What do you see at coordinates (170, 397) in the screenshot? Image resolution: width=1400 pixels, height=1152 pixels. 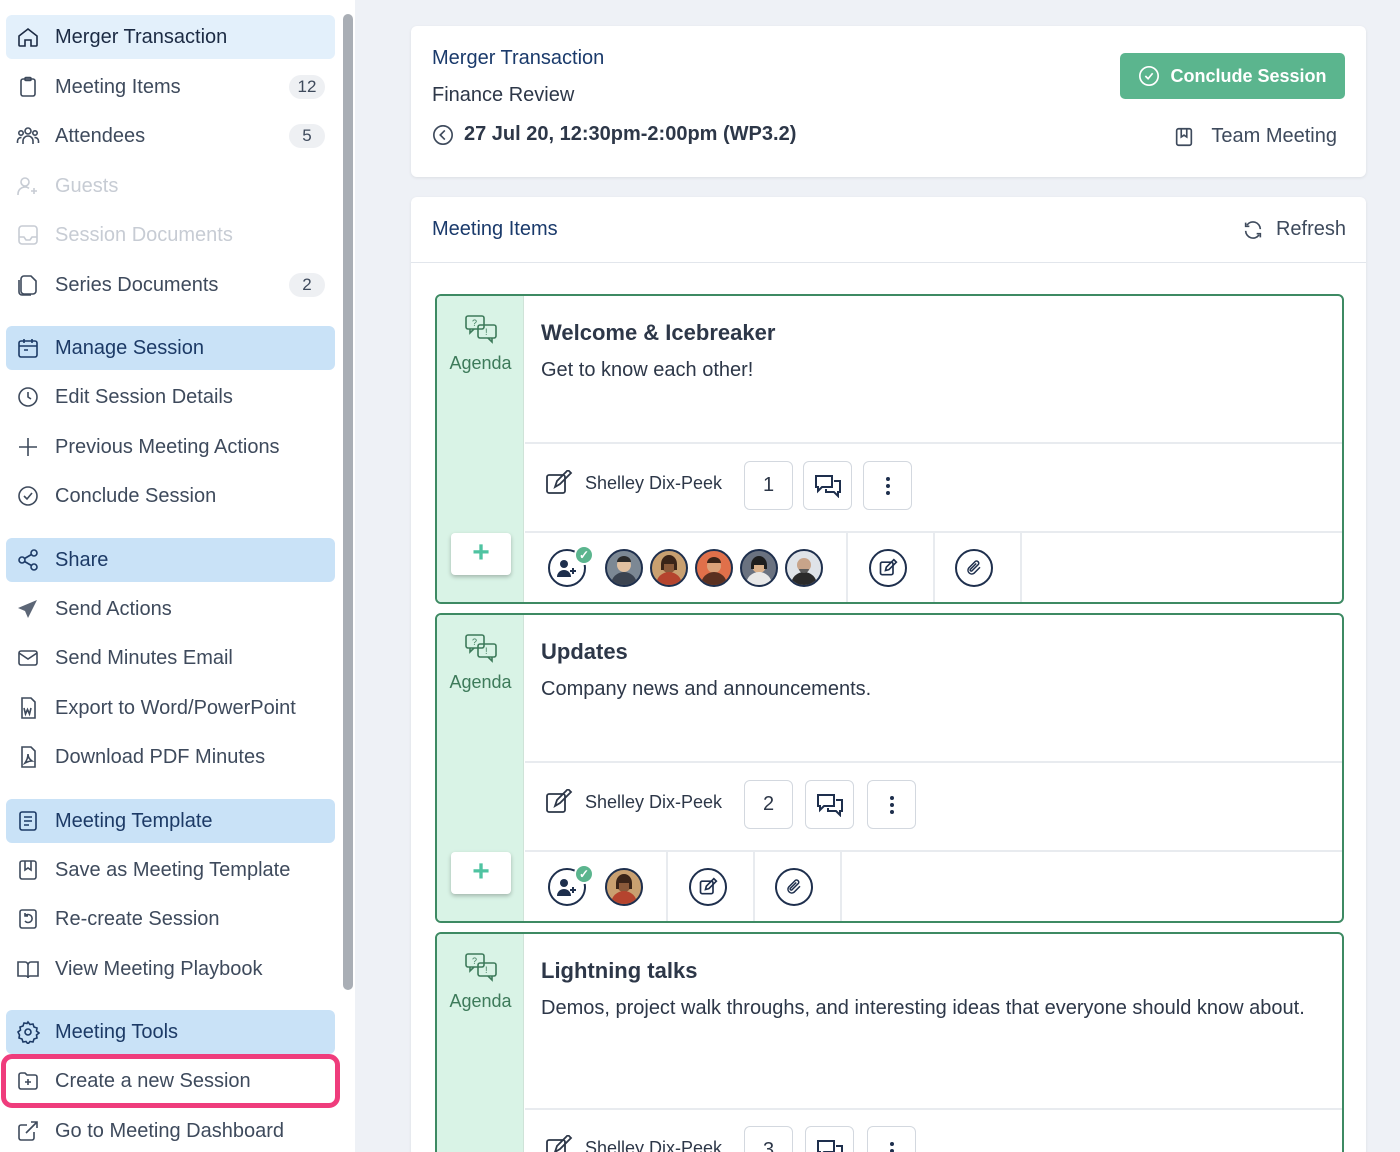 I see `sidebar-item-edit-session-details: Edit Session Details` at bounding box center [170, 397].